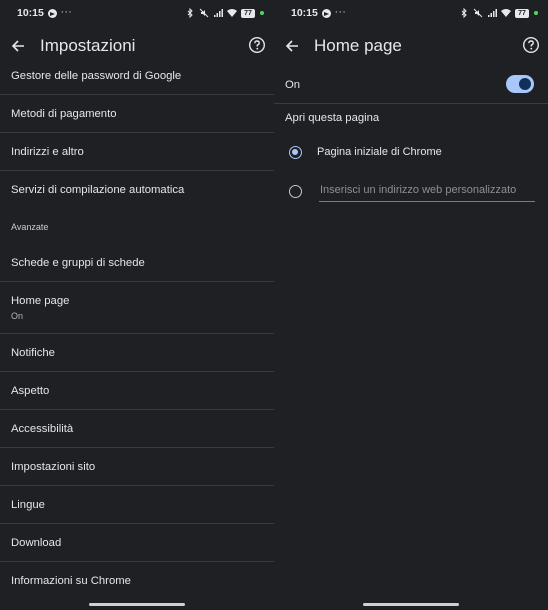 This screenshot has width=548, height=610. I want to click on section-header-open-page: Apri questa pagina, so click(332, 118).